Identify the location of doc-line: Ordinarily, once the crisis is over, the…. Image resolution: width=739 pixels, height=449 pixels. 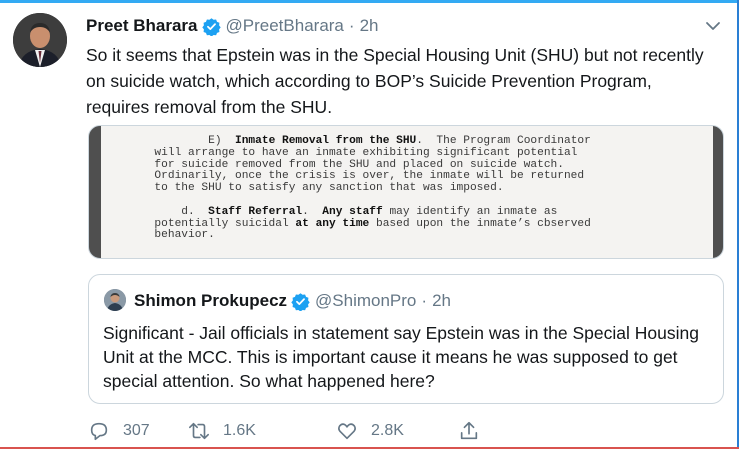
(363, 176).